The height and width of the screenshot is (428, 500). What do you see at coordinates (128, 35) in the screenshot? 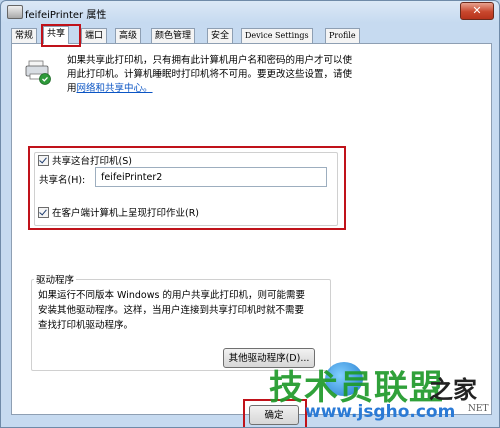
I see `tab-advanced: 高级` at bounding box center [128, 35].